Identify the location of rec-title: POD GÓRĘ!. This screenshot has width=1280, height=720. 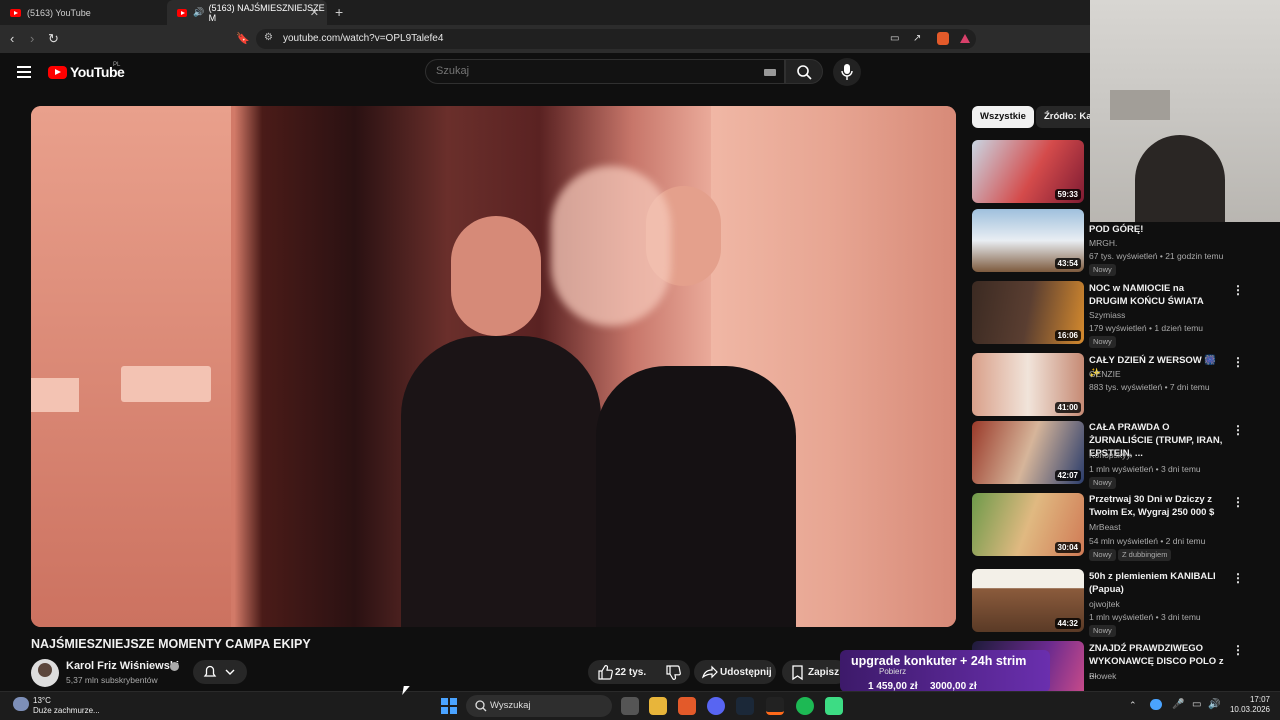
(1156, 229).